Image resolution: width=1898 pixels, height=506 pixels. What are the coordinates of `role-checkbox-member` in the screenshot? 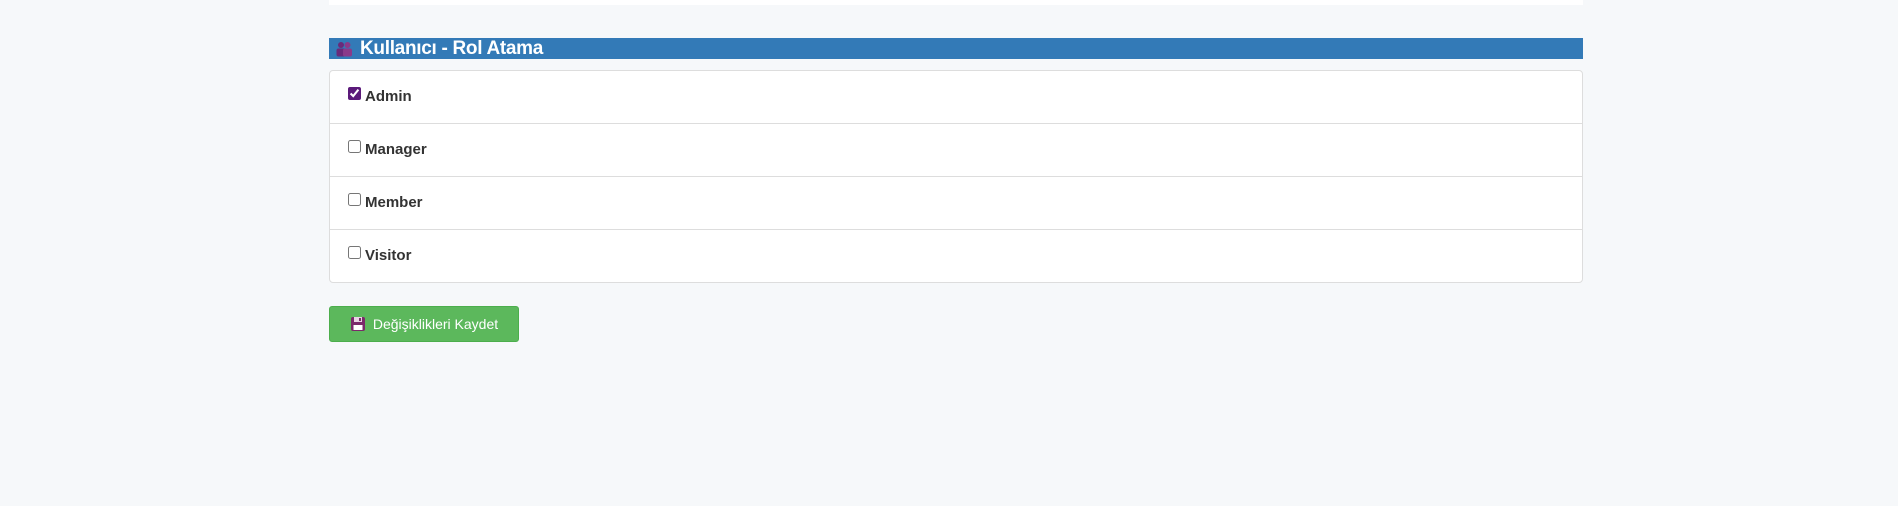 It's located at (354, 199).